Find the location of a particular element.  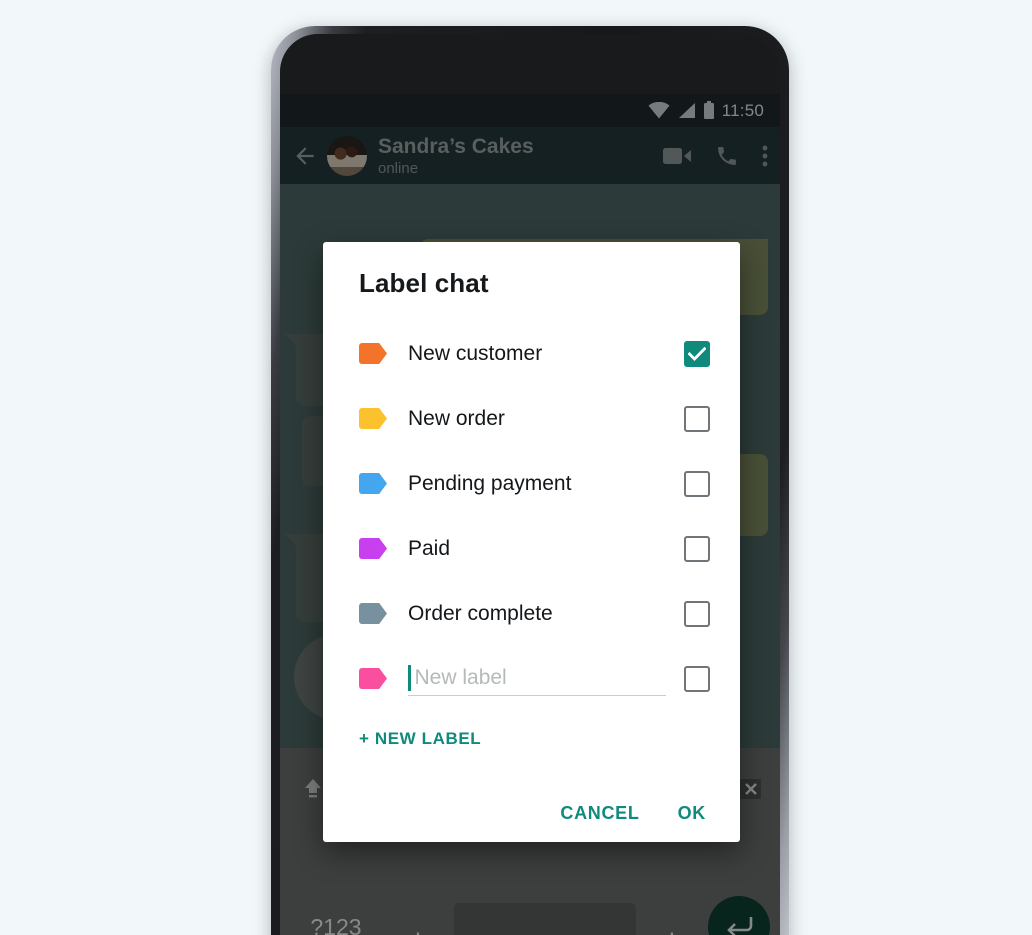

cancel-button: CANCEL is located at coordinates (599, 813).